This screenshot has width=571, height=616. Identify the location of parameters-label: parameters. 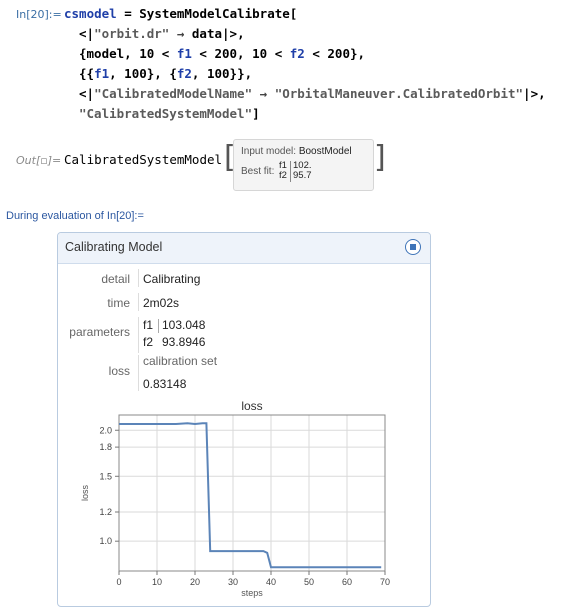
(99, 332).